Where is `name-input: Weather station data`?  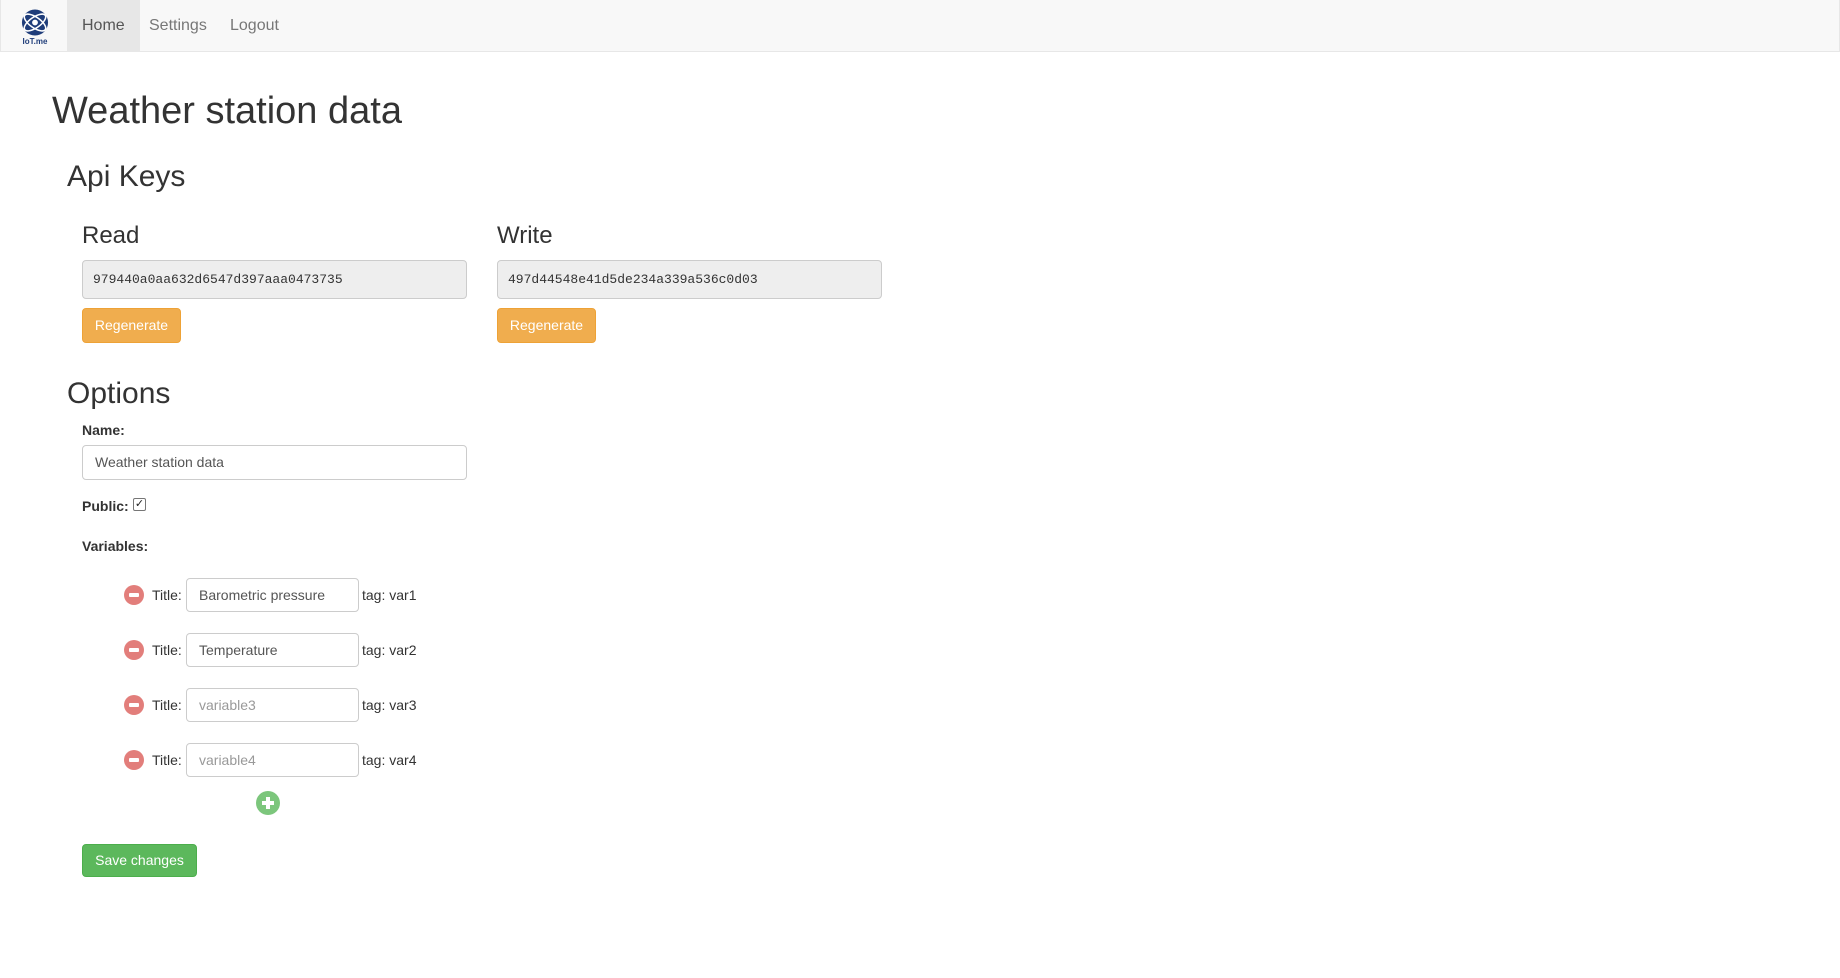 name-input: Weather station data is located at coordinates (274, 462).